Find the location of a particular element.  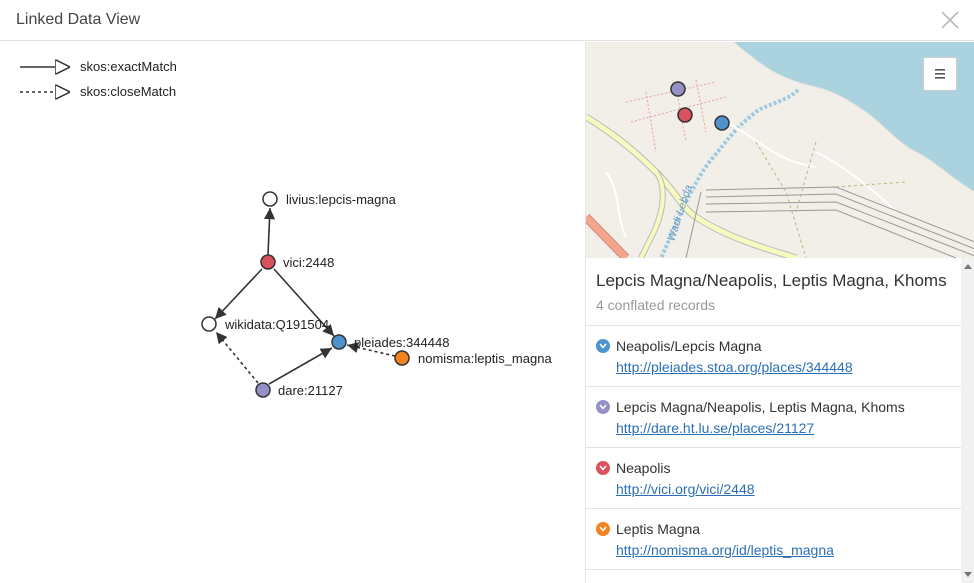

link-vici-livius is located at coordinates (269, 231).